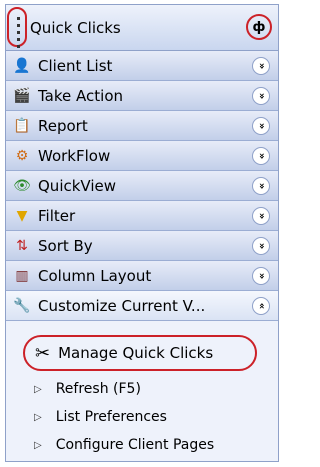 This screenshot has width=320, height=467. I want to click on panel-title: Quick Clicks, so click(75, 28).